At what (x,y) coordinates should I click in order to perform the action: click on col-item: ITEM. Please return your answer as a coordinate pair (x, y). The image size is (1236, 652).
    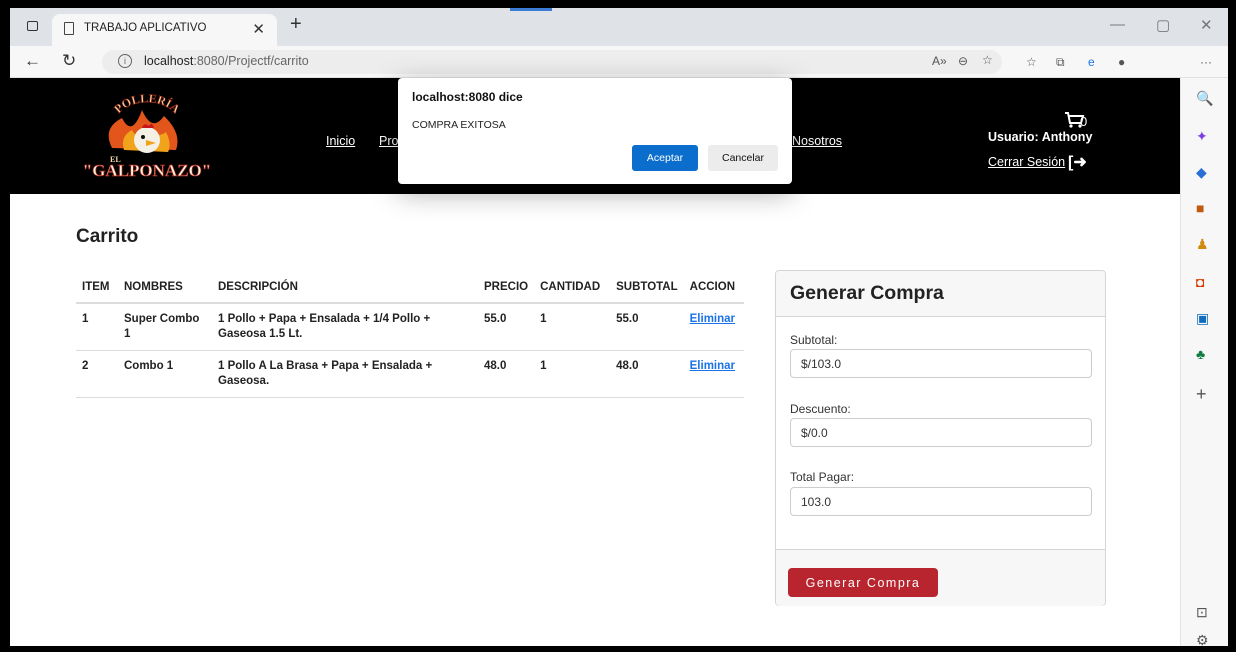
    Looking at the image, I should click on (97, 288).